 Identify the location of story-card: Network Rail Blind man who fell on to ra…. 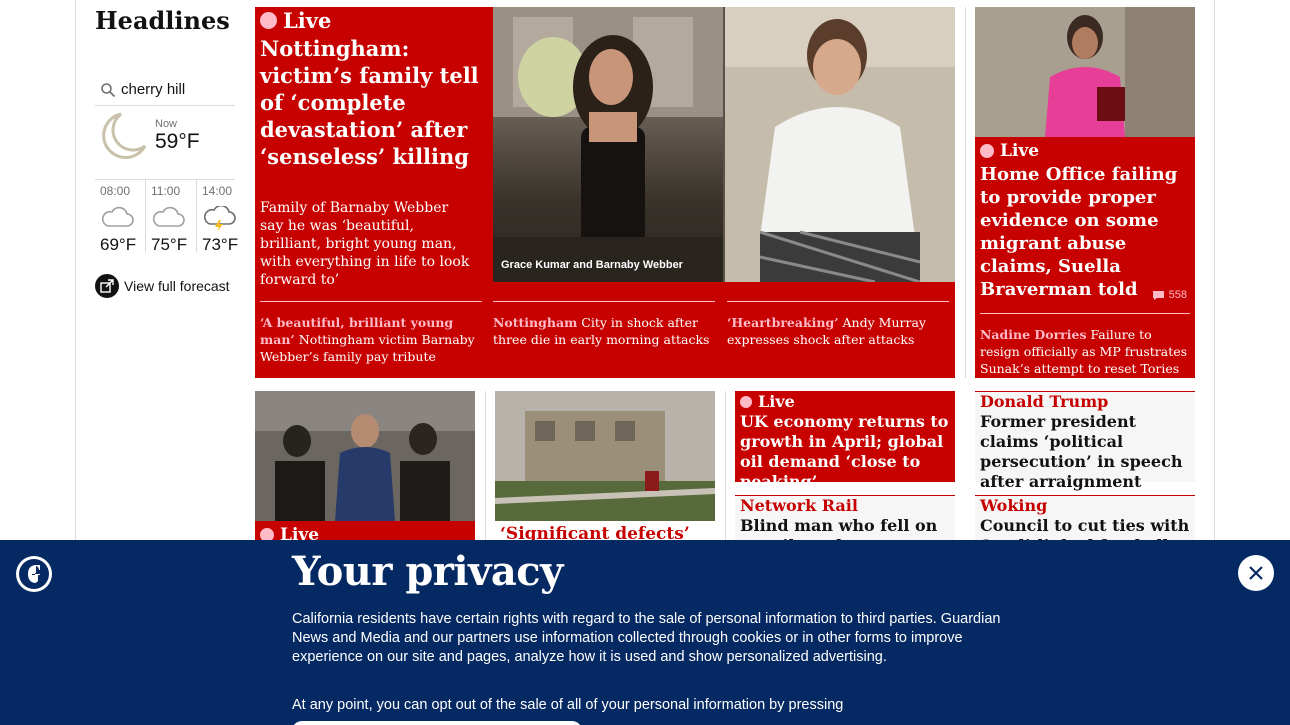
(845, 535).